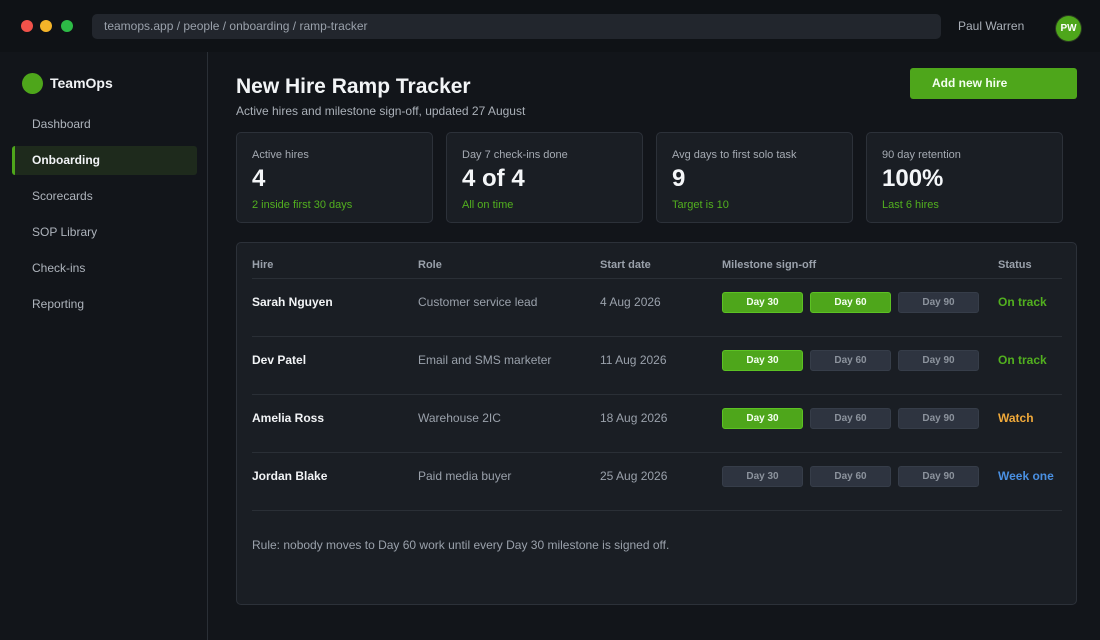 This screenshot has height=640, width=1100. Describe the element at coordinates (104, 160) in the screenshot. I see `sidebar-item-onboarding: Onboarding` at that location.